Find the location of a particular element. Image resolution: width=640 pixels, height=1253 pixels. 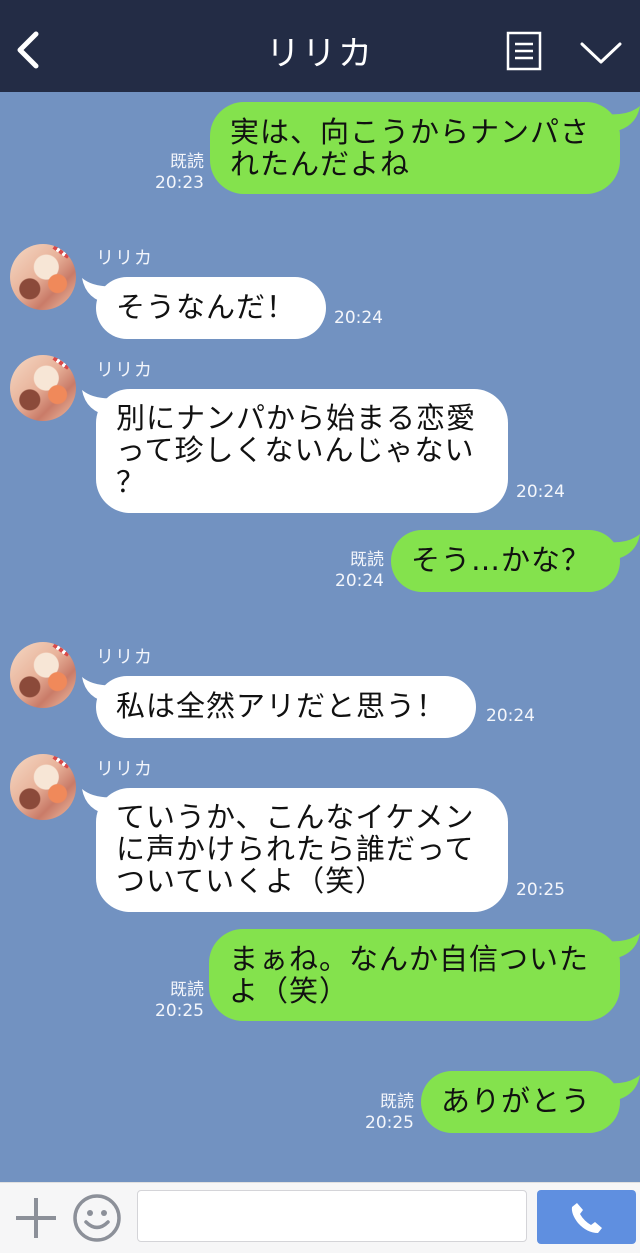

sent-message-bubble: そう…かな？ is located at coordinates (505, 561).